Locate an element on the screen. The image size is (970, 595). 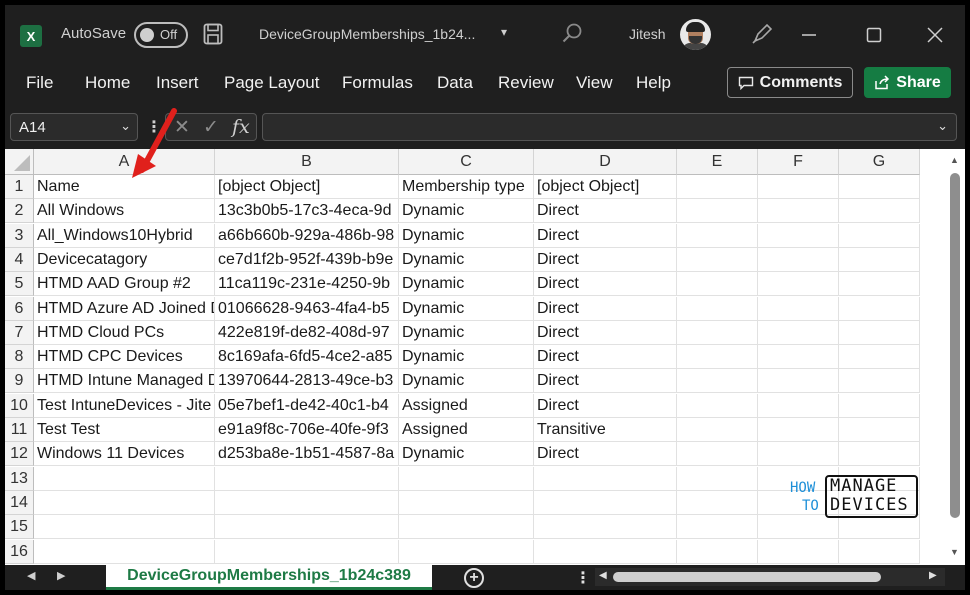
row-header: 14 is located at coordinates (19, 502).